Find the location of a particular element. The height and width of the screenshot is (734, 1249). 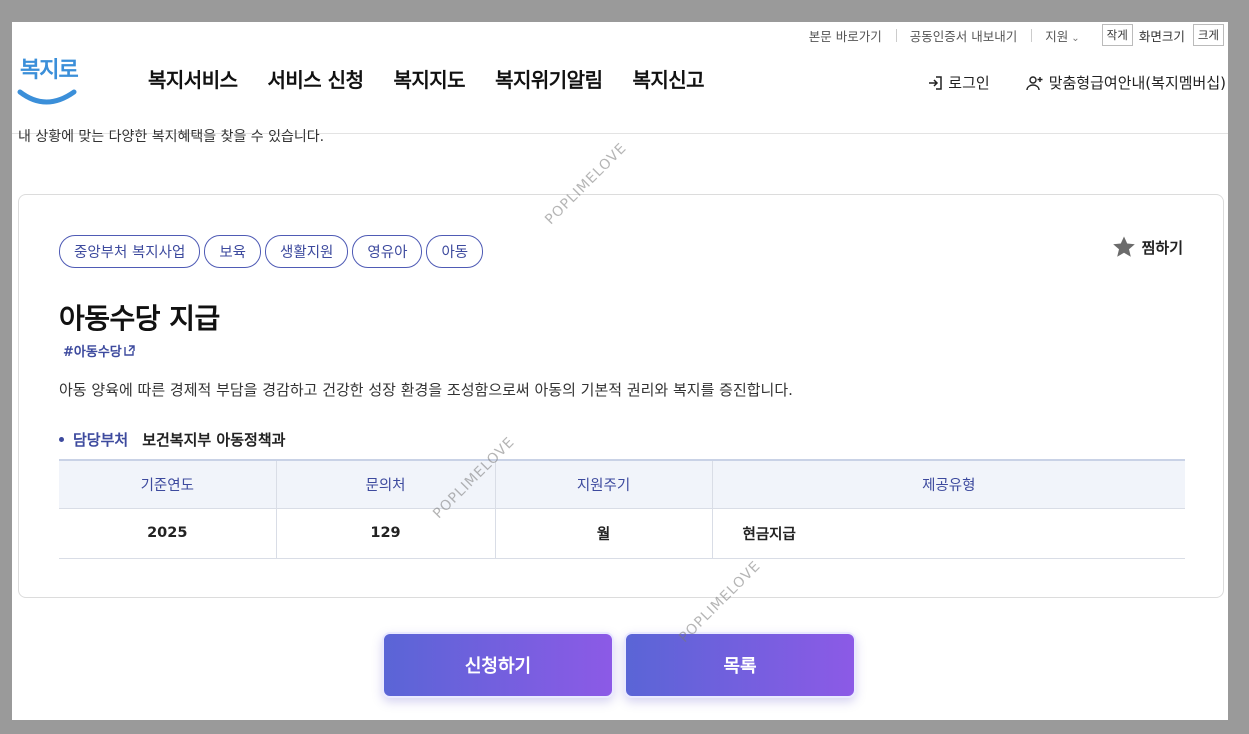

tag-infant: 영유아 is located at coordinates (387, 251).